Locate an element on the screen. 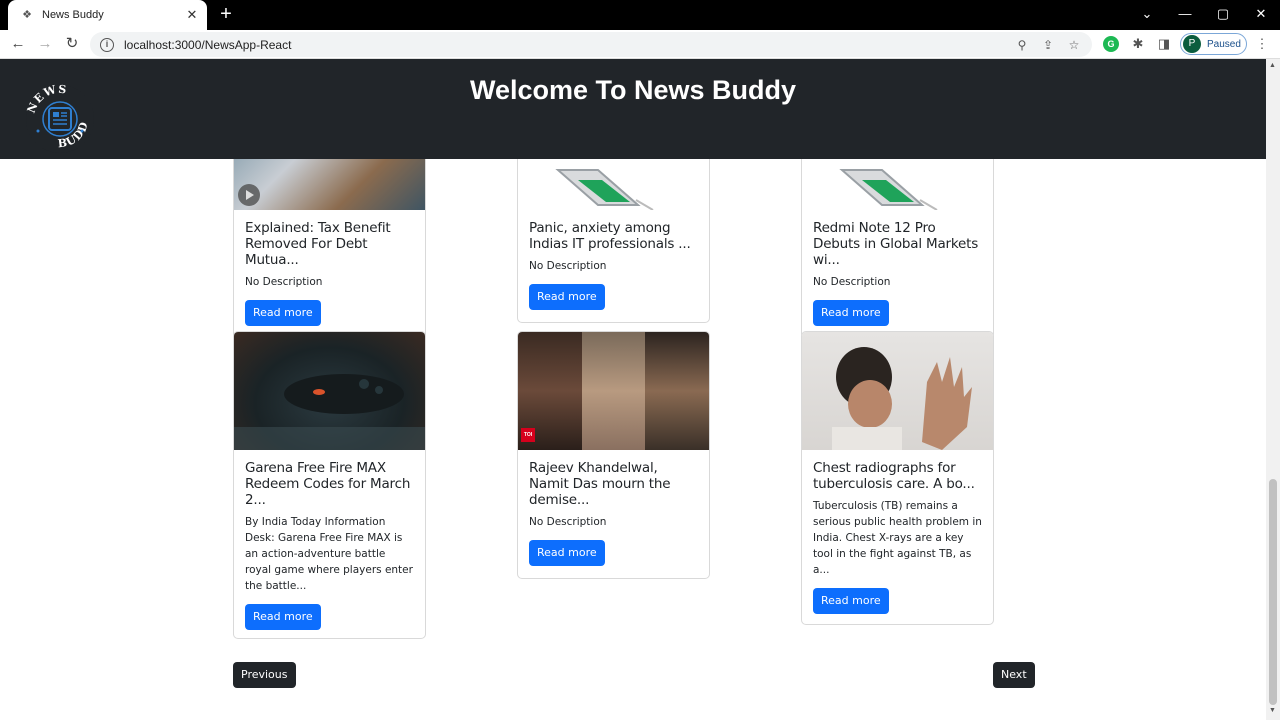 The width and height of the screenshot is (1280, 720). browser-tab-bar: ❖ News Buddy ✕ + ⌄ — ▢ ✕ is located at coordinates (640, 15).